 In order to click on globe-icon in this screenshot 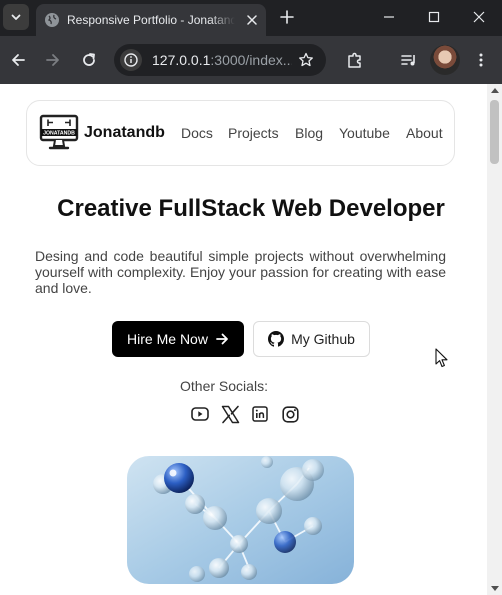, I will do `click(52, 20)`.